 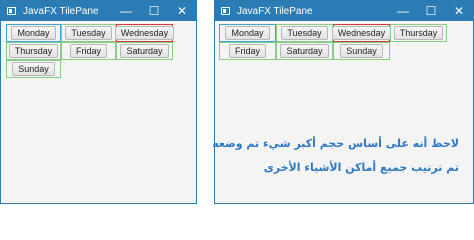 I want to click on annotation-line-2: تم ترتيب جميع أماكن الأشياء الأخرى, so click(x=361, y=167).